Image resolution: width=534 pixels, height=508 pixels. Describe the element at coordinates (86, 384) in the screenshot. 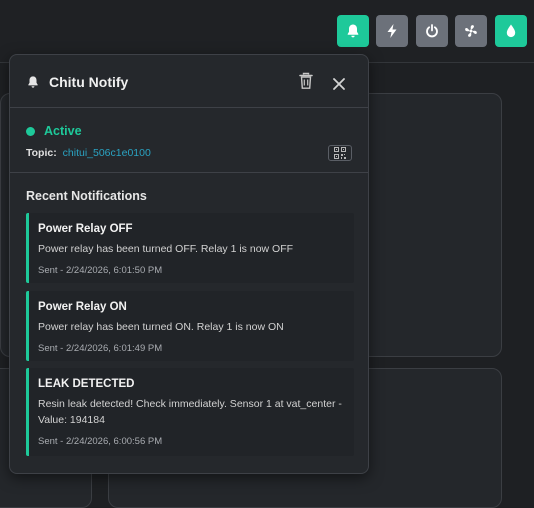

I see `notification-title: LEAK DETECTED` at that location.